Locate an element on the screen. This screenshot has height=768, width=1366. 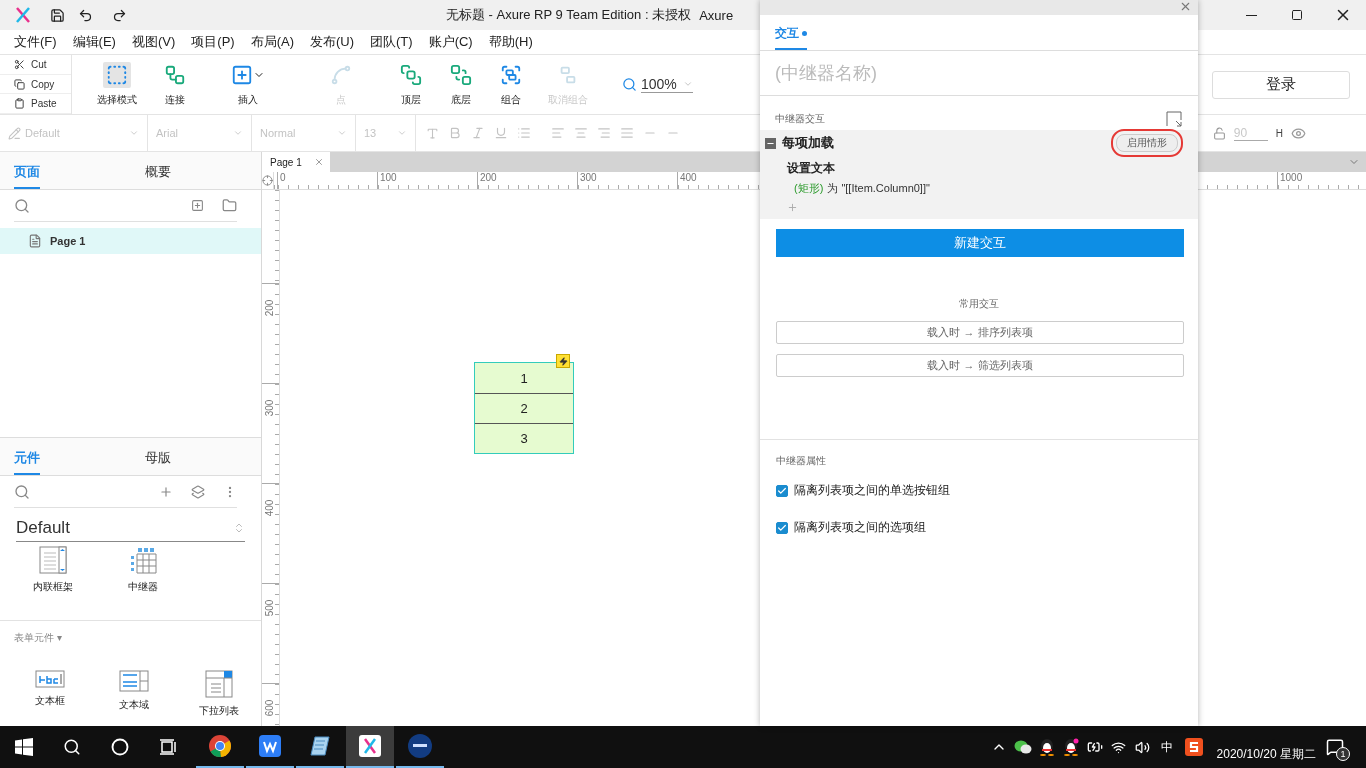
toolbar-button: 选择模式 is located at coordinates (117, 84).